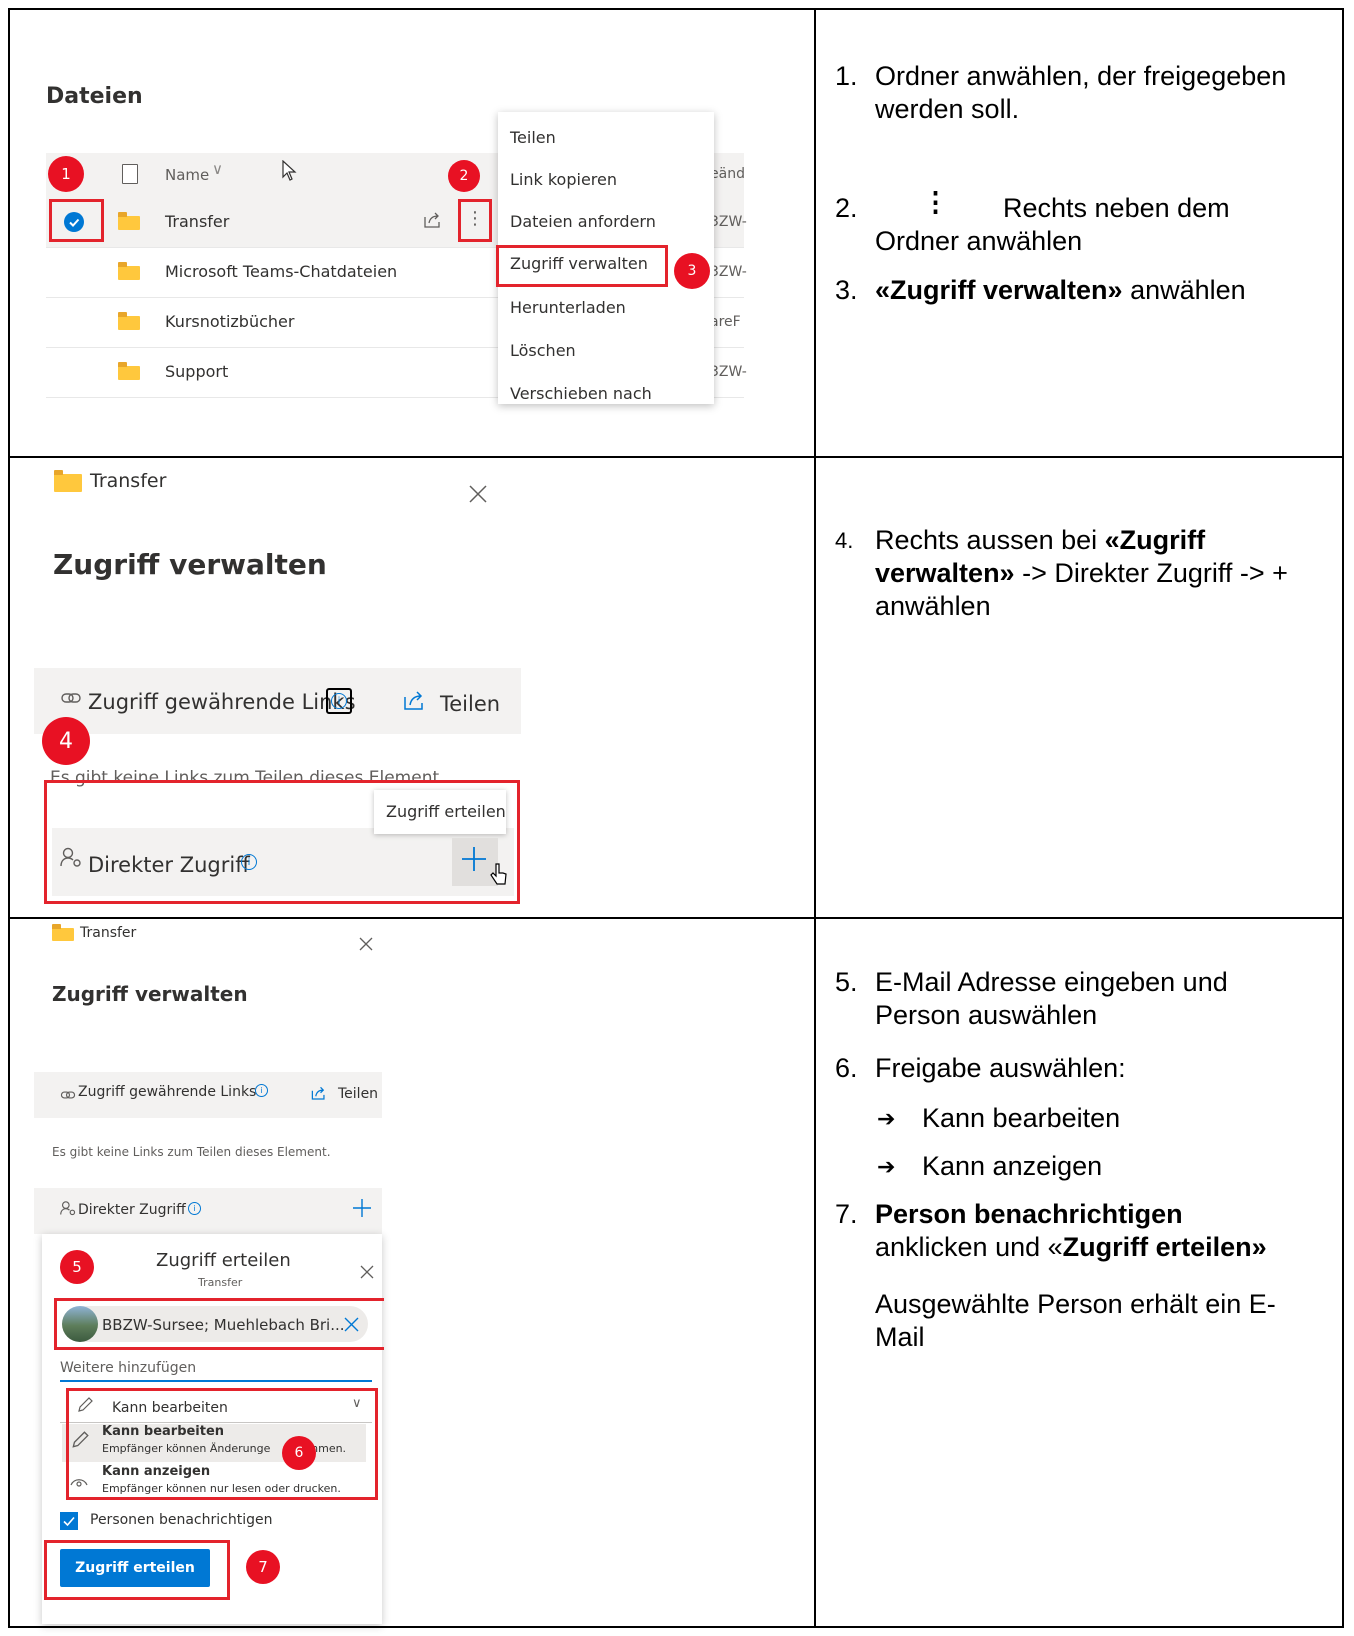 The width and height of the screenshot is (1354, 1636). Describe the element at coordinates (676, 457) in the screenshot. I see `table-border-row1` at that location.